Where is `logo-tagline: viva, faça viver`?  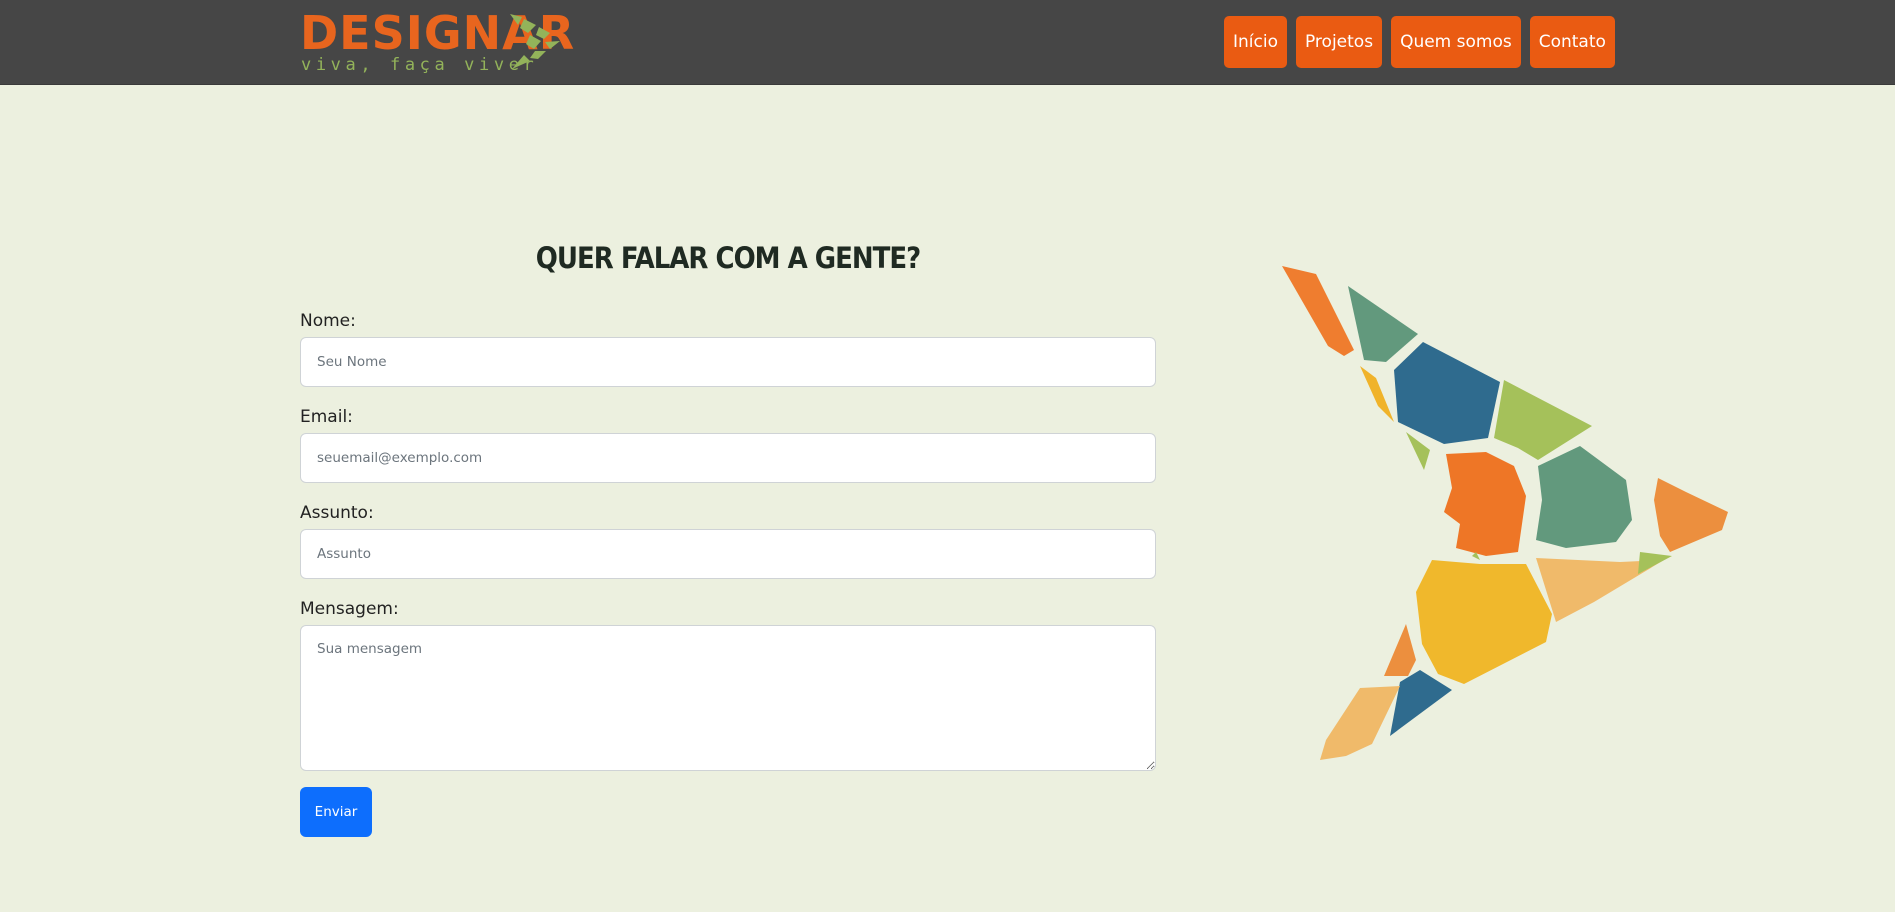
logo-tagline: viva, faça viver is located at coordinates (420, 65).